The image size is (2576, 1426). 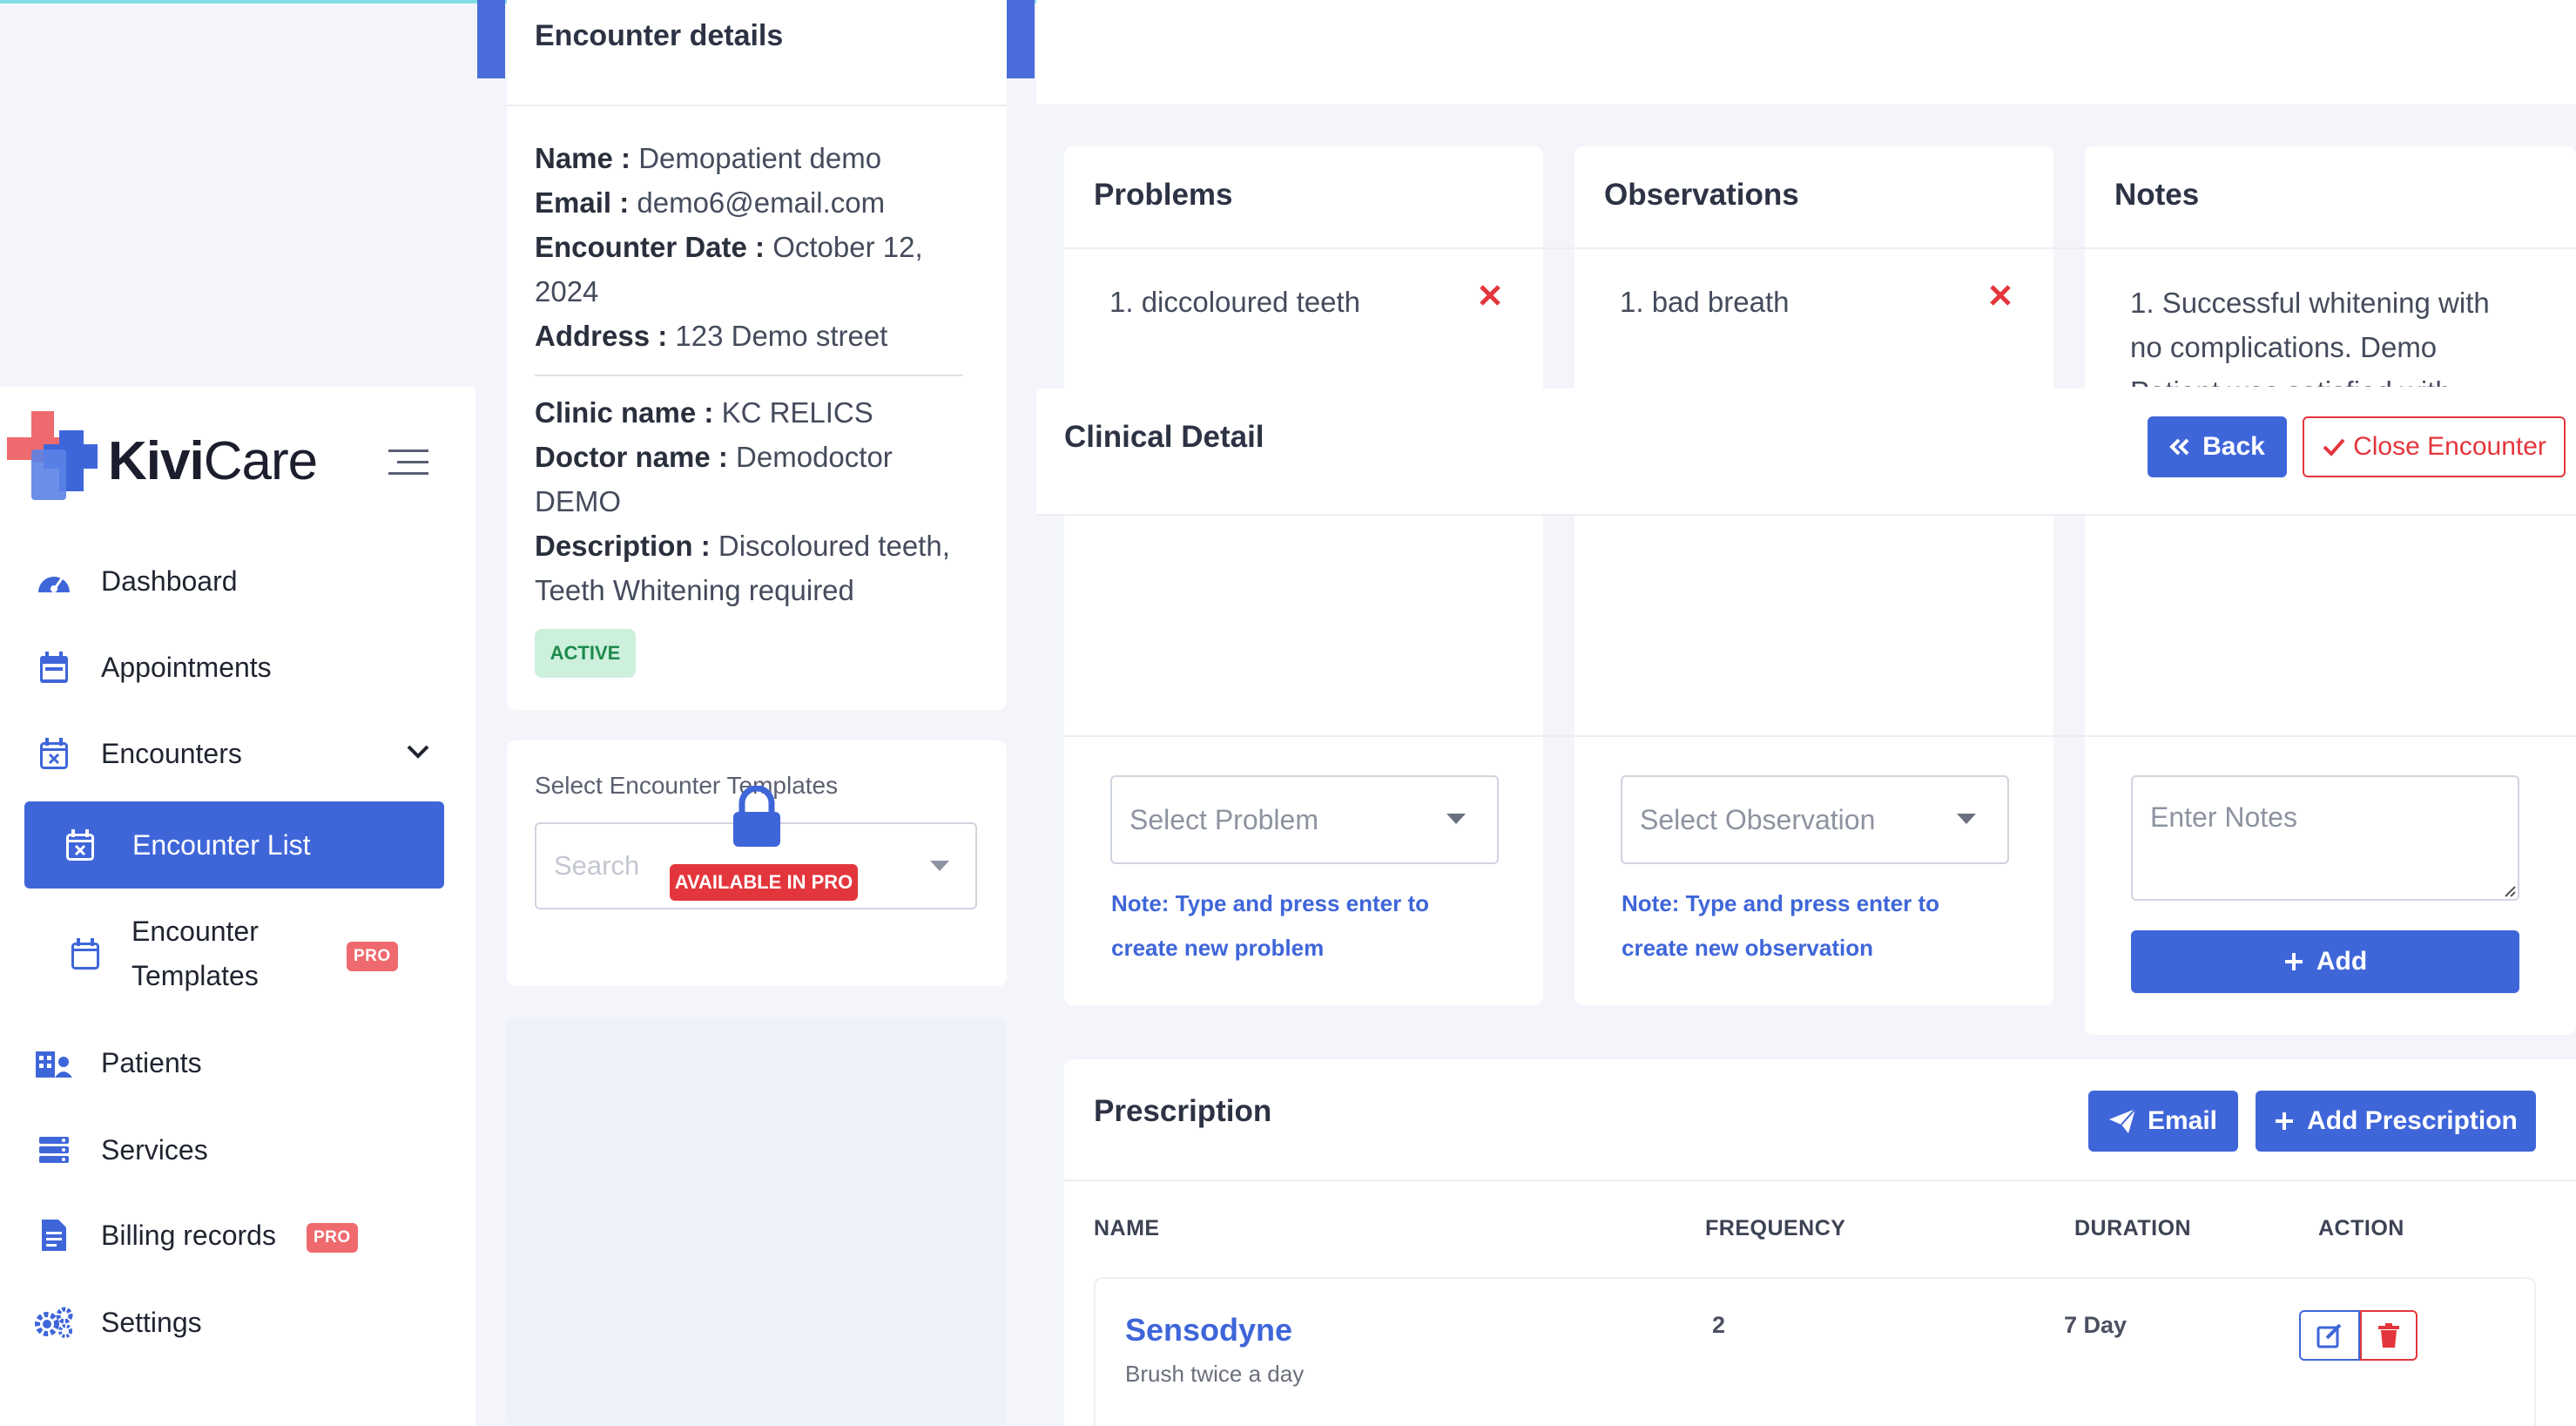 What do you see at coordinates (764, 882) in the screenshot?
I see `available-in-pro-badge: AVAILABLE IN PRO` at bounding box center [764, 882].